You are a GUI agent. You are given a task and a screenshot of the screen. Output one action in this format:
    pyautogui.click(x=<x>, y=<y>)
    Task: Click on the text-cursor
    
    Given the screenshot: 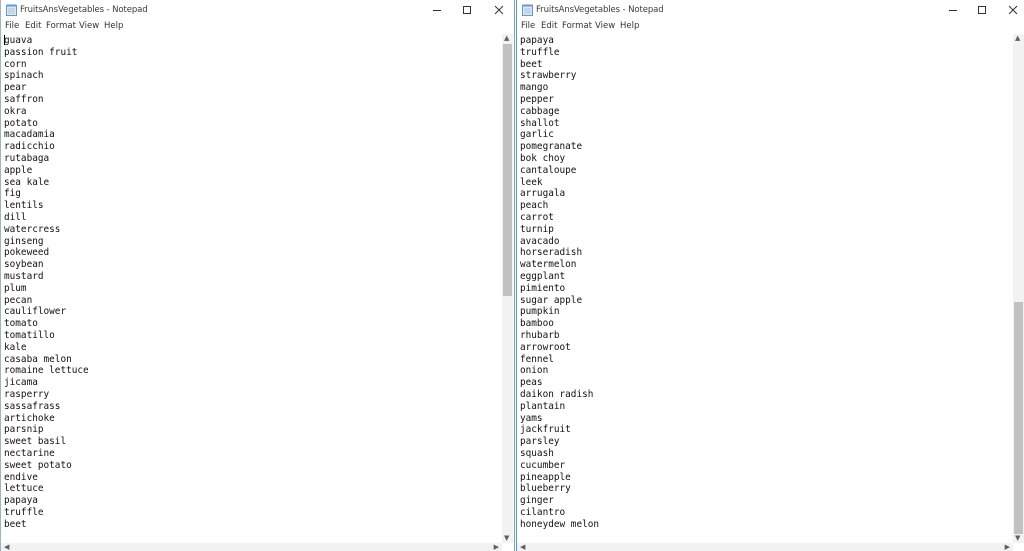 What is the action you would take?
    pyautogui.click(x=4, y=40)
    